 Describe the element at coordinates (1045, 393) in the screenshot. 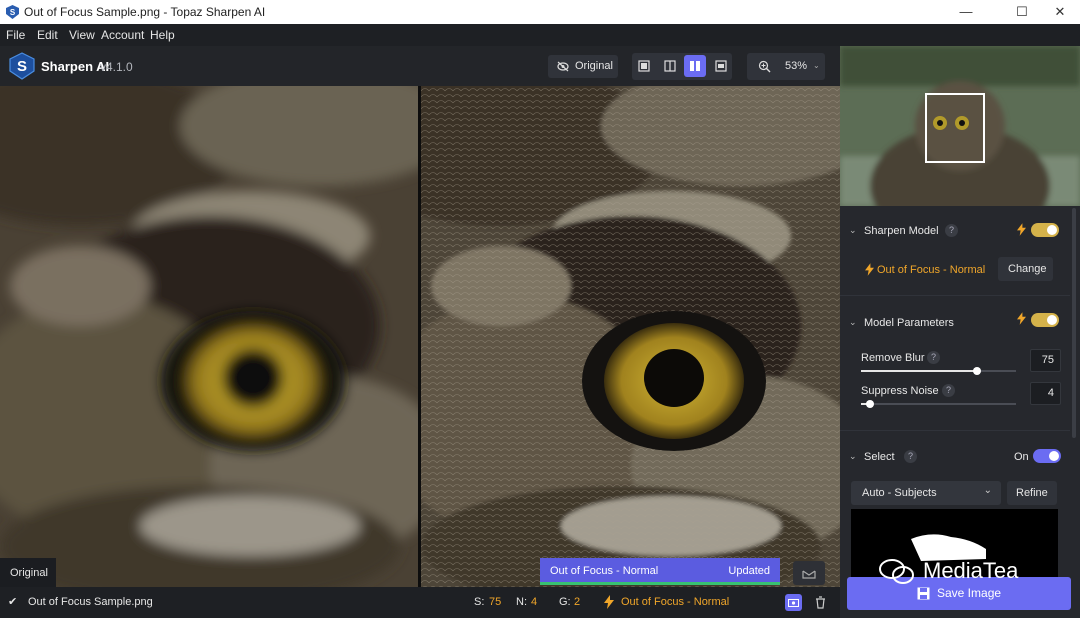

I see `suppress-noise-value: 4` at that location.